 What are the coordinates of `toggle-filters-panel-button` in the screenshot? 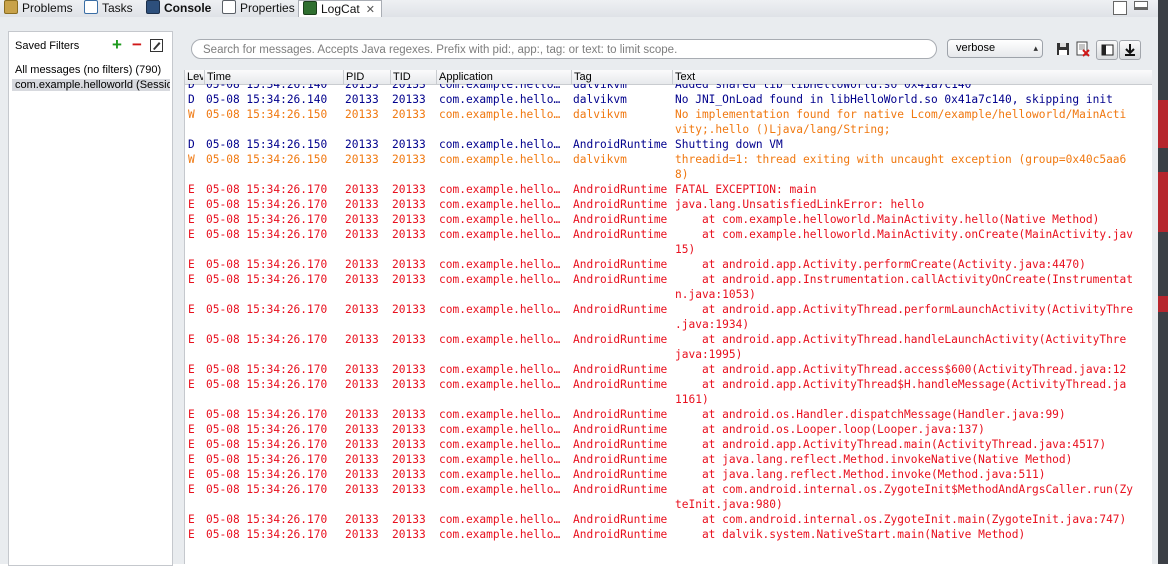 It's located at (1107, 50).